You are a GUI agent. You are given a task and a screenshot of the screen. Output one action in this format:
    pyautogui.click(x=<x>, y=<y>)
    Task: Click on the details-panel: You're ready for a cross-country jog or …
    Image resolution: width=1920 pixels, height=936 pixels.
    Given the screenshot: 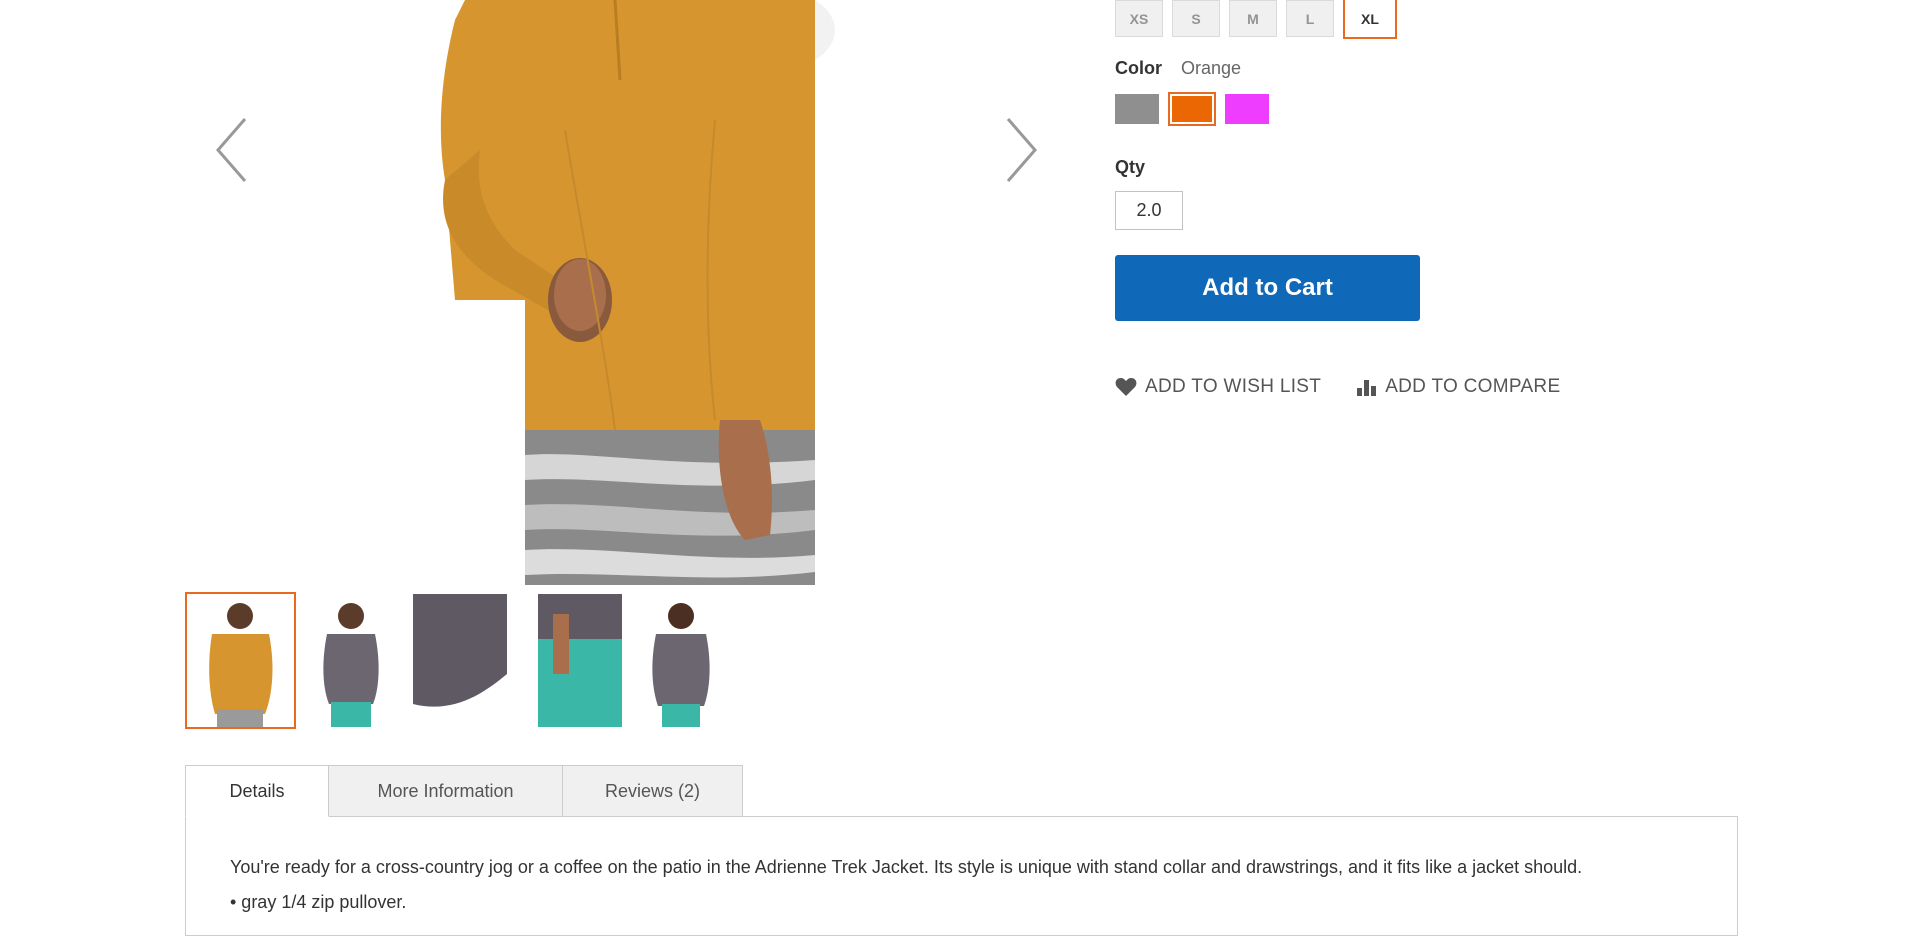 What is the action you would take?
    pyautogui.click(x=961, y=876)
    